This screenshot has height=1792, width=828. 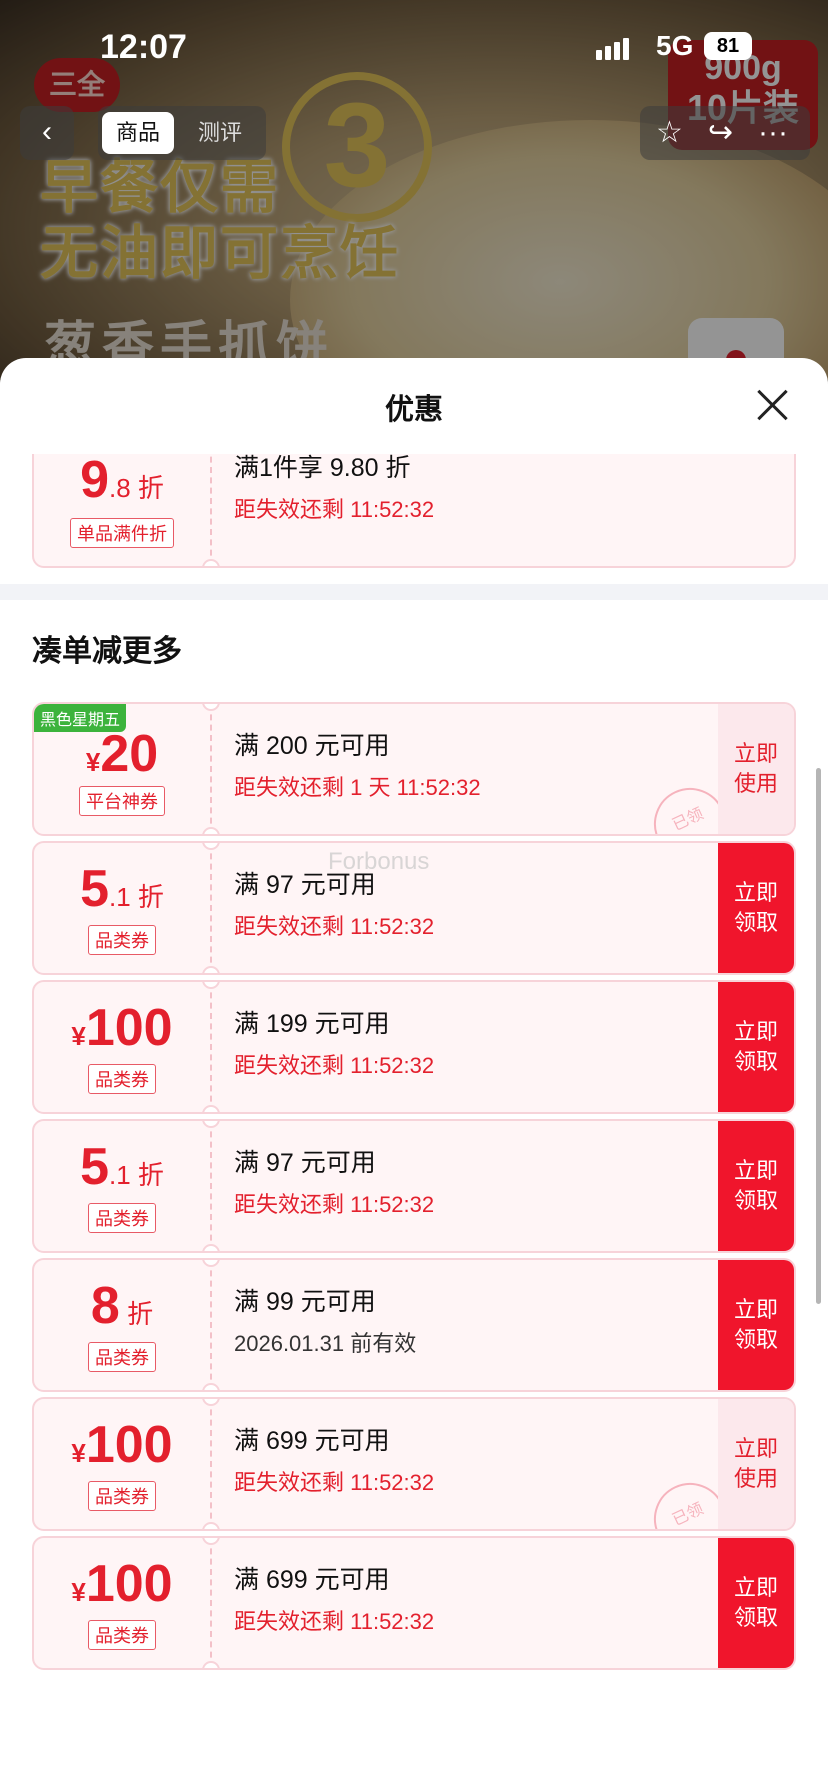 What do you see at coordinates (143, 47) in the screenshot?
I see `status-time: 12:07` at bounding box center [143, 47].